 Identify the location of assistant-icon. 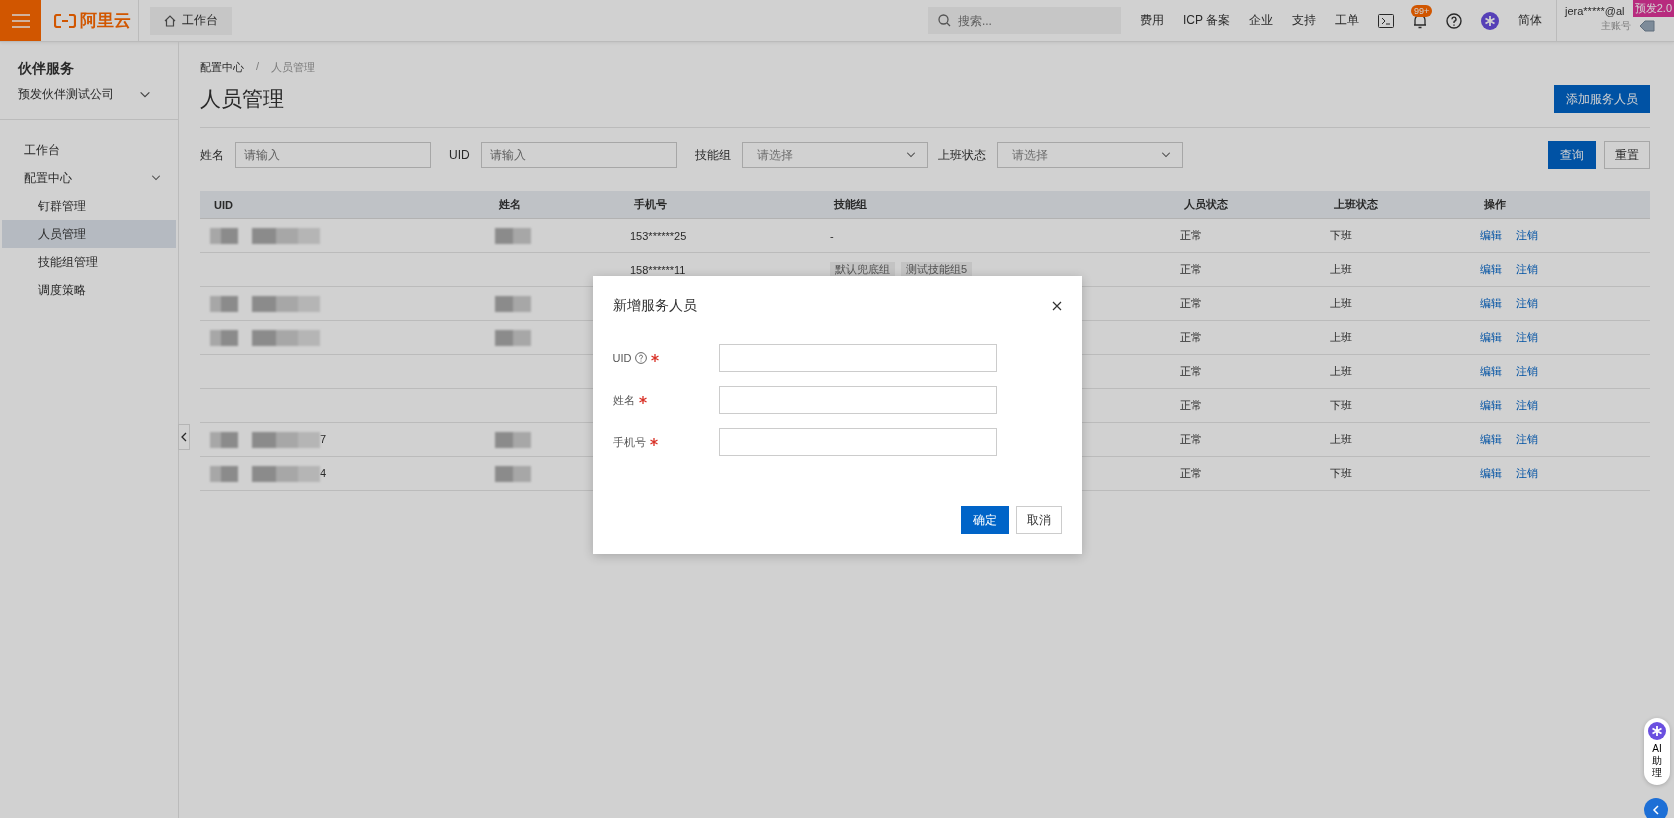
(1490, 20).